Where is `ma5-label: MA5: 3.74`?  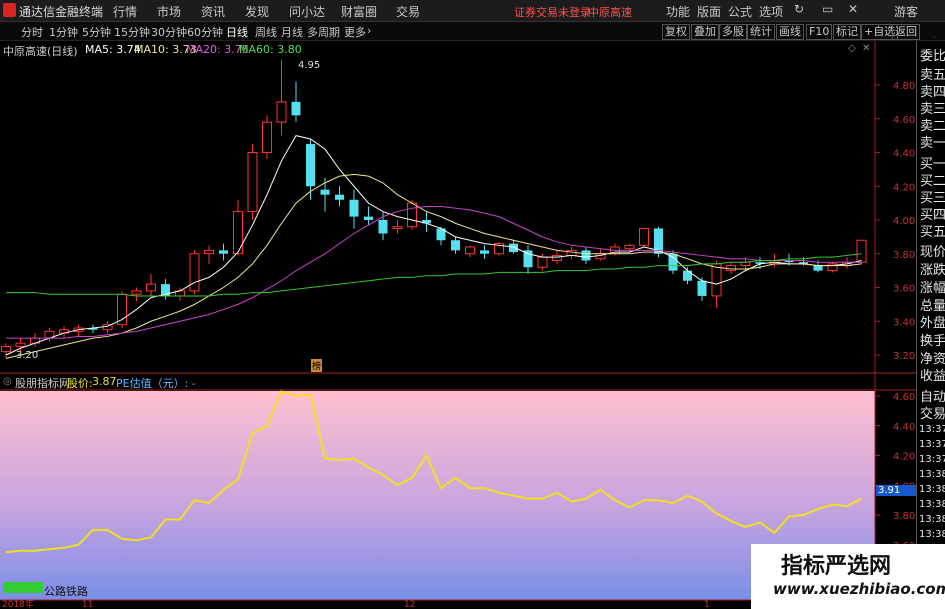 ma5-label: MA5: 3.74 is located at coordinates (113, 49).